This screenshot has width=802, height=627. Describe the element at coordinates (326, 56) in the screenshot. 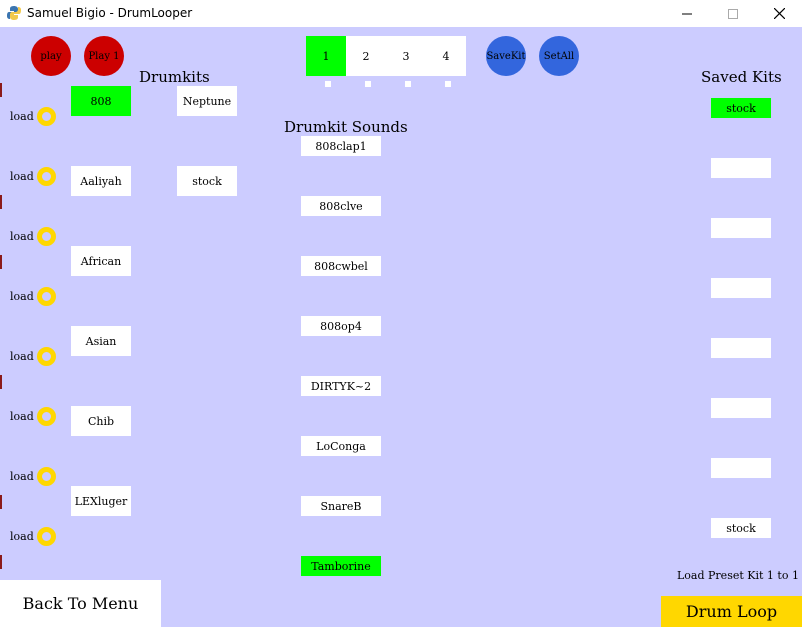

I see `tab-1: 1` at that location.